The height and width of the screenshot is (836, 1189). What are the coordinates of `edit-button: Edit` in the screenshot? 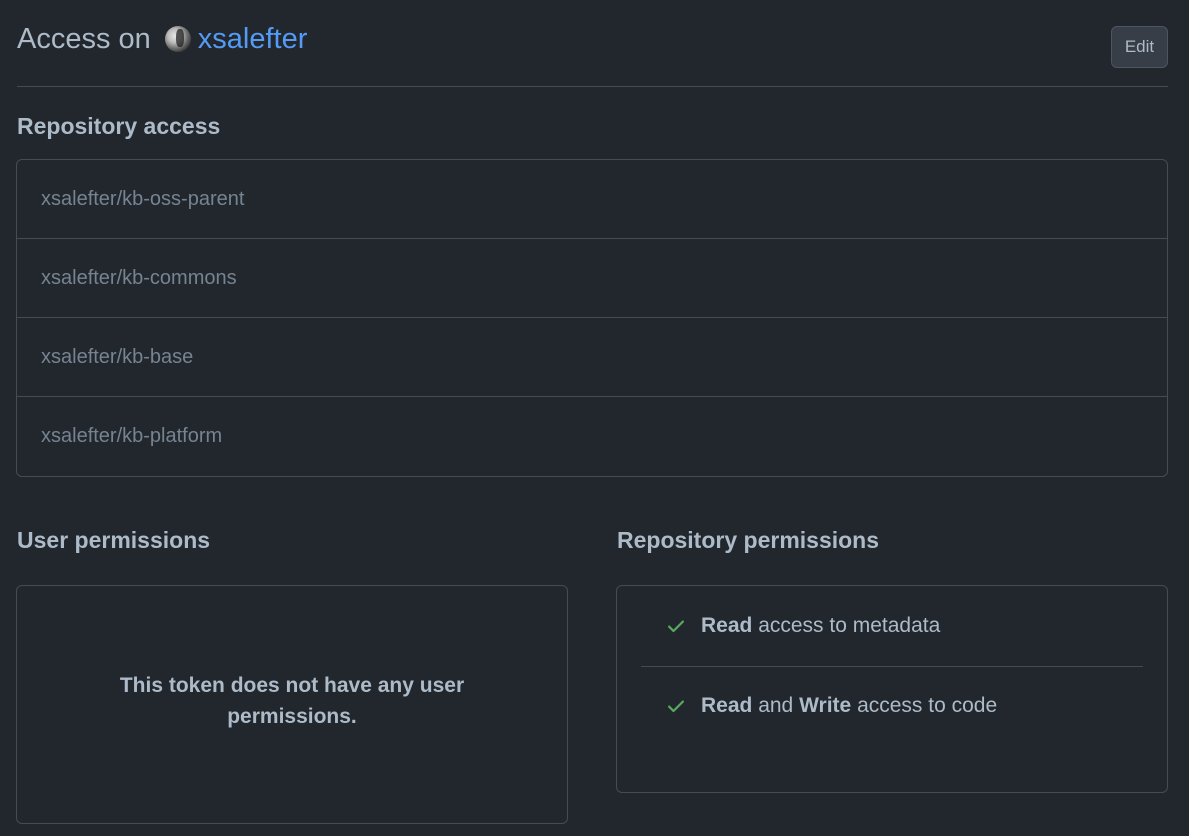 It's located at (1139, 47).